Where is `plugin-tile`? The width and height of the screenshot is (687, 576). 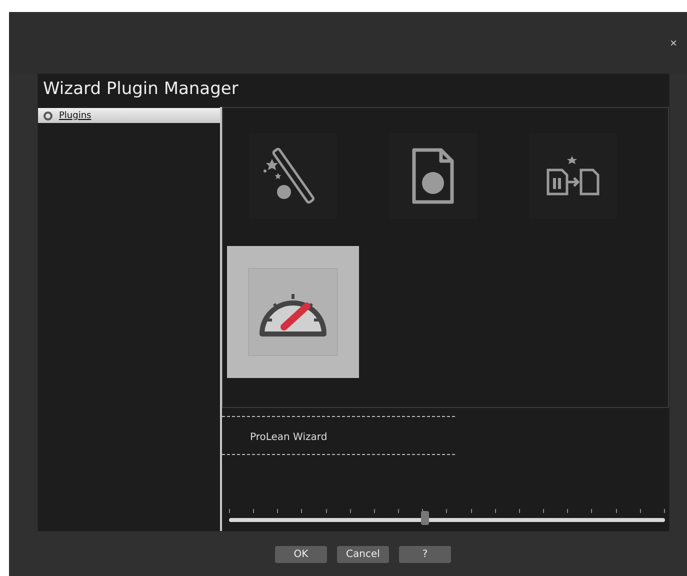 plugin-tile is located at coordinates (293, 312).